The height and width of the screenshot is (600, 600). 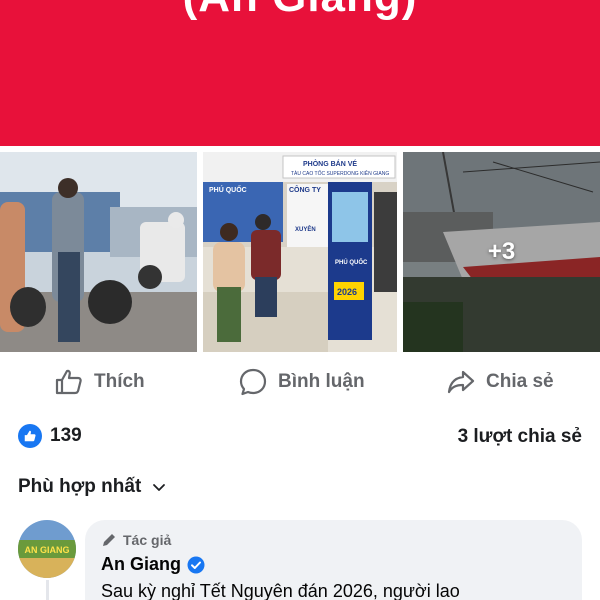 I want to click on comment-author-name: An Giang, so click(x=141, y=564).